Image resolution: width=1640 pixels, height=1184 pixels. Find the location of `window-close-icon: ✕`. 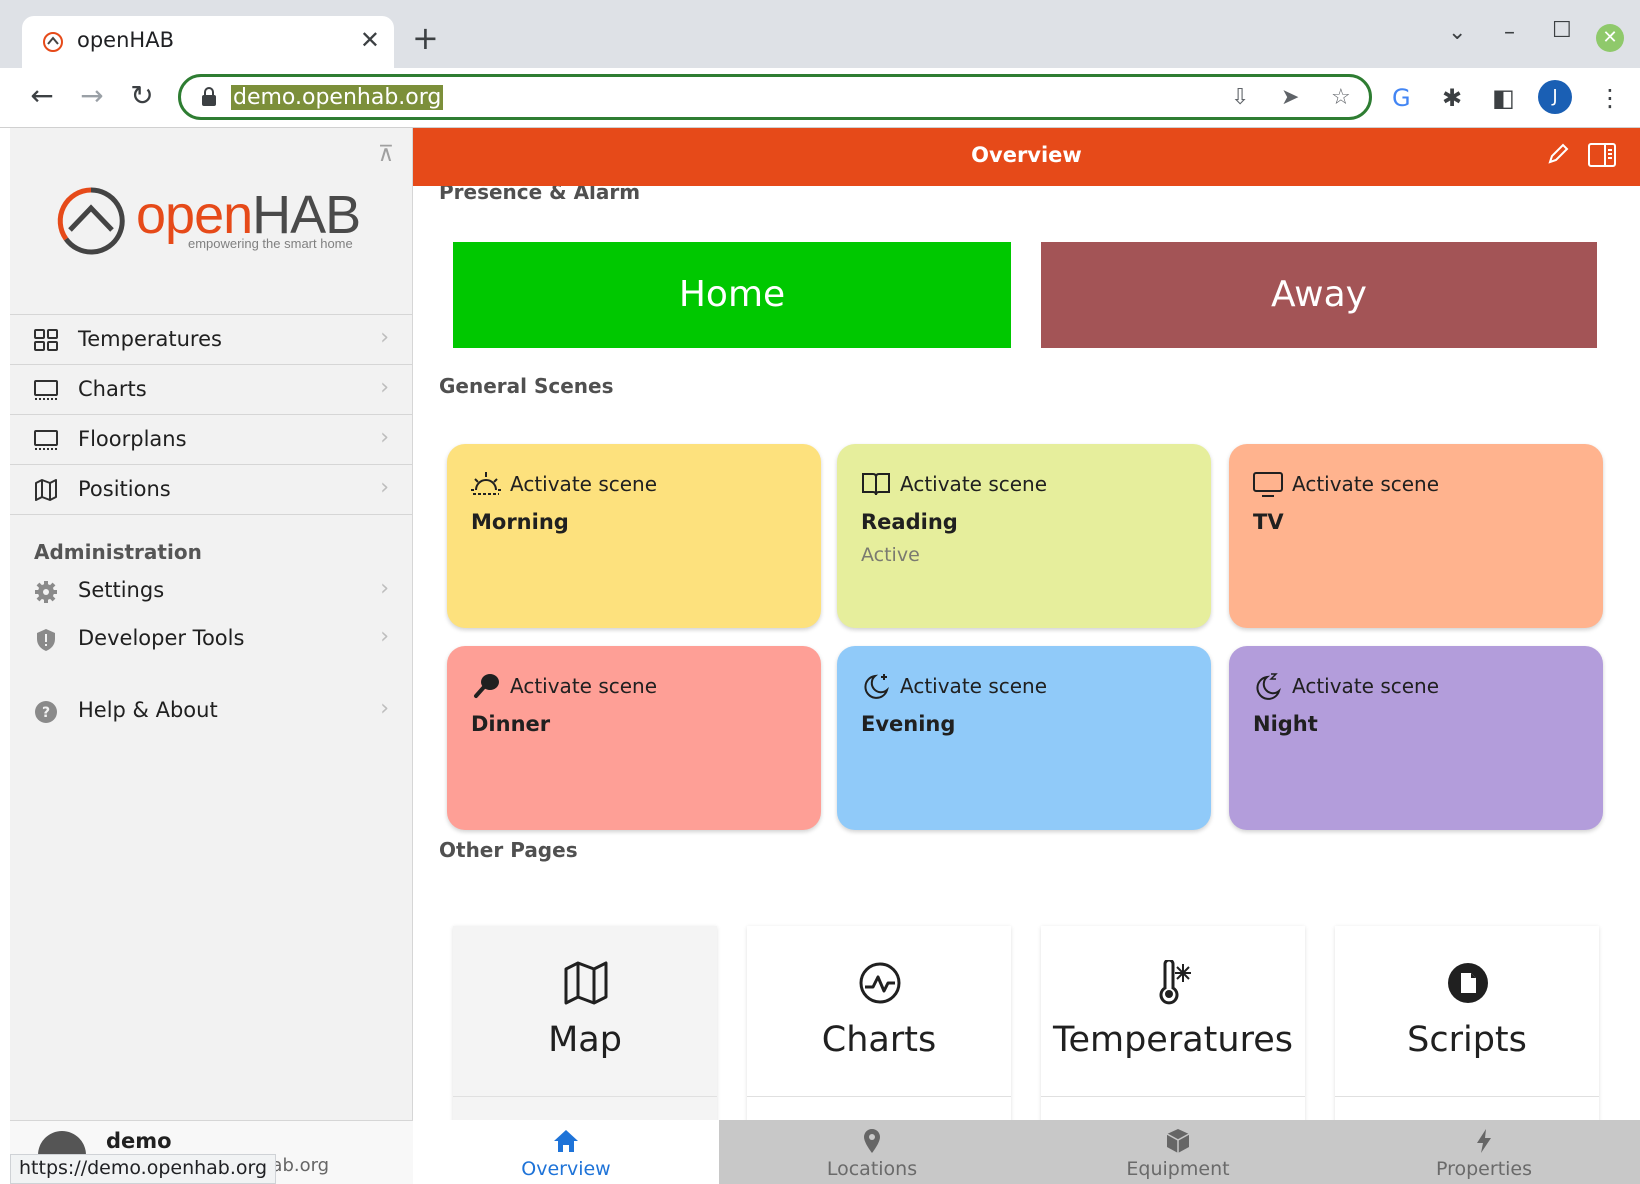

window-close-icon: ✕ is located at coordinates (1610, 38).